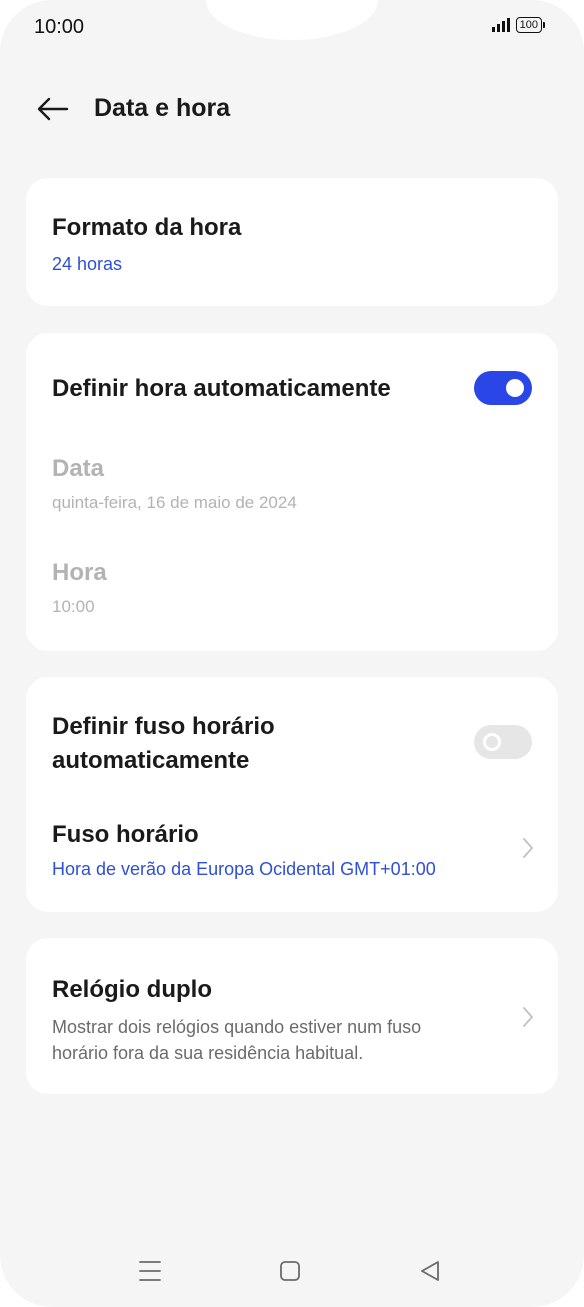 This screenshot has width=584, height=1307. What do you see at coordinates (292, 20) in the screenshot?
I see `camera-notch` at bounding box center [292, 20].